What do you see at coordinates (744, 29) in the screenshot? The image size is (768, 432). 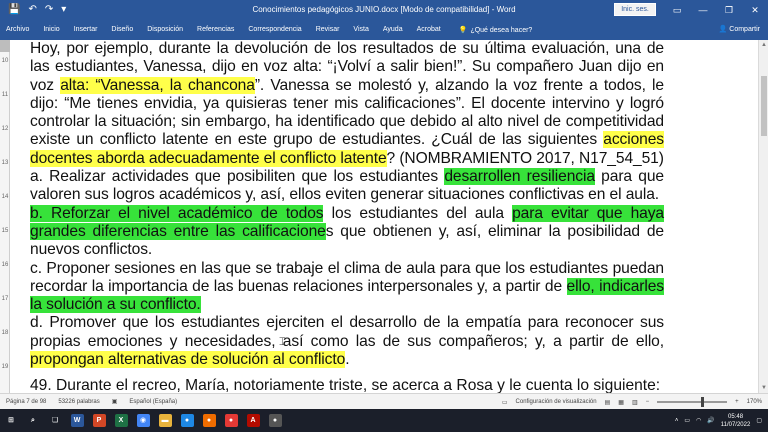 I see `share-label: Compartir` at bounding box center [744, 29].